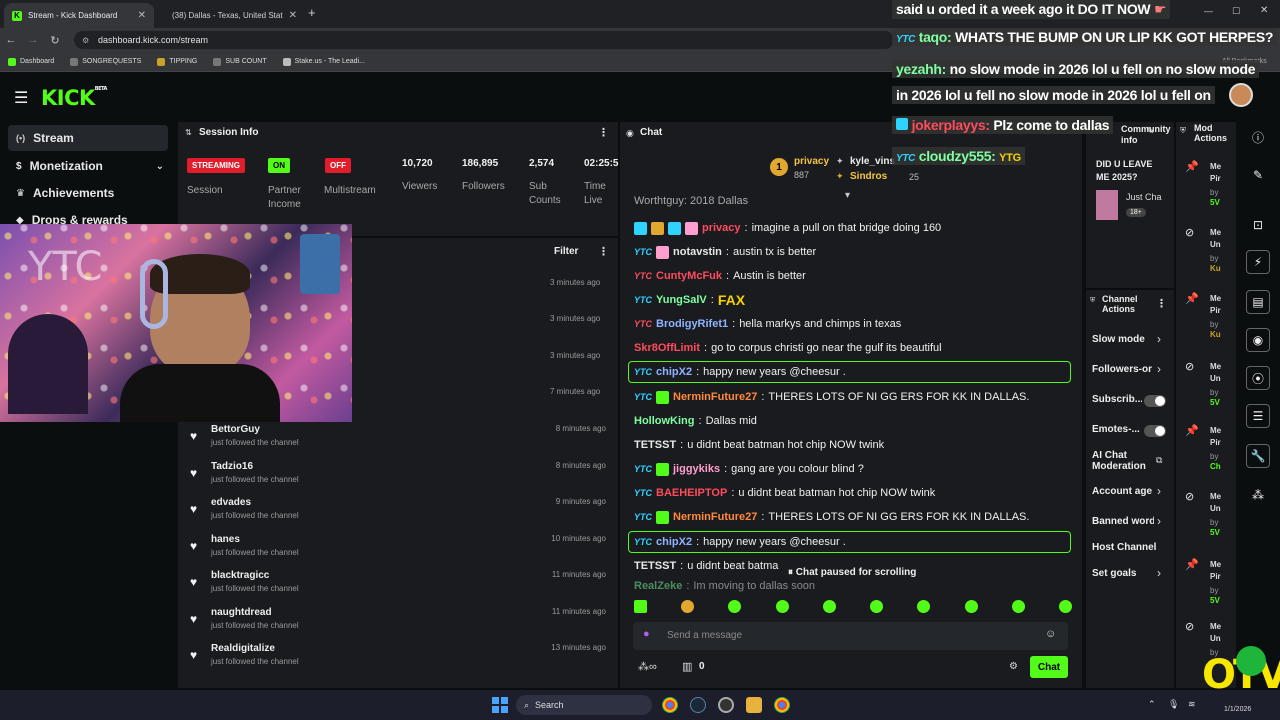 This screenshot has height=720, width=1280. What do you see at coordinates (243, 648) in the screenshot?
I see `follower-name: Realdigitalize` at bounding box center [243, 648].